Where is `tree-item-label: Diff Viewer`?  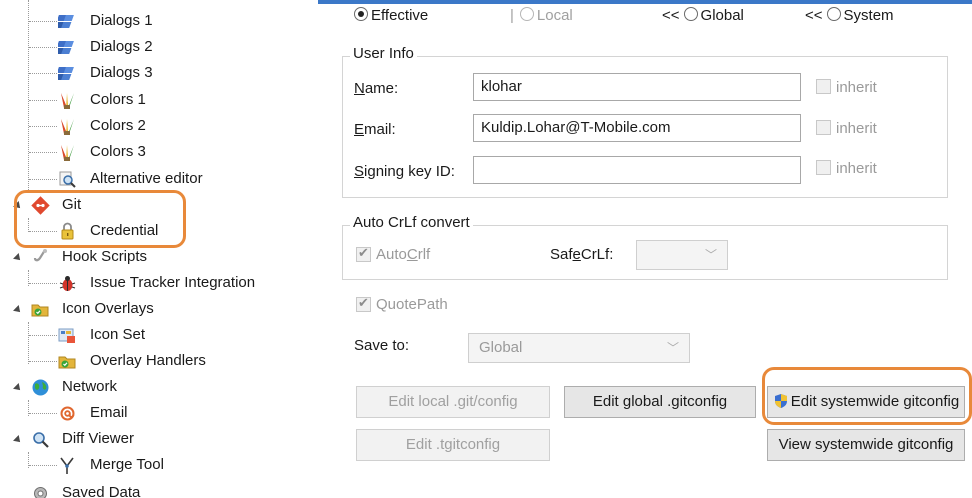 tree-item-label: Diff Viewer is located at coordinates (98, 438).